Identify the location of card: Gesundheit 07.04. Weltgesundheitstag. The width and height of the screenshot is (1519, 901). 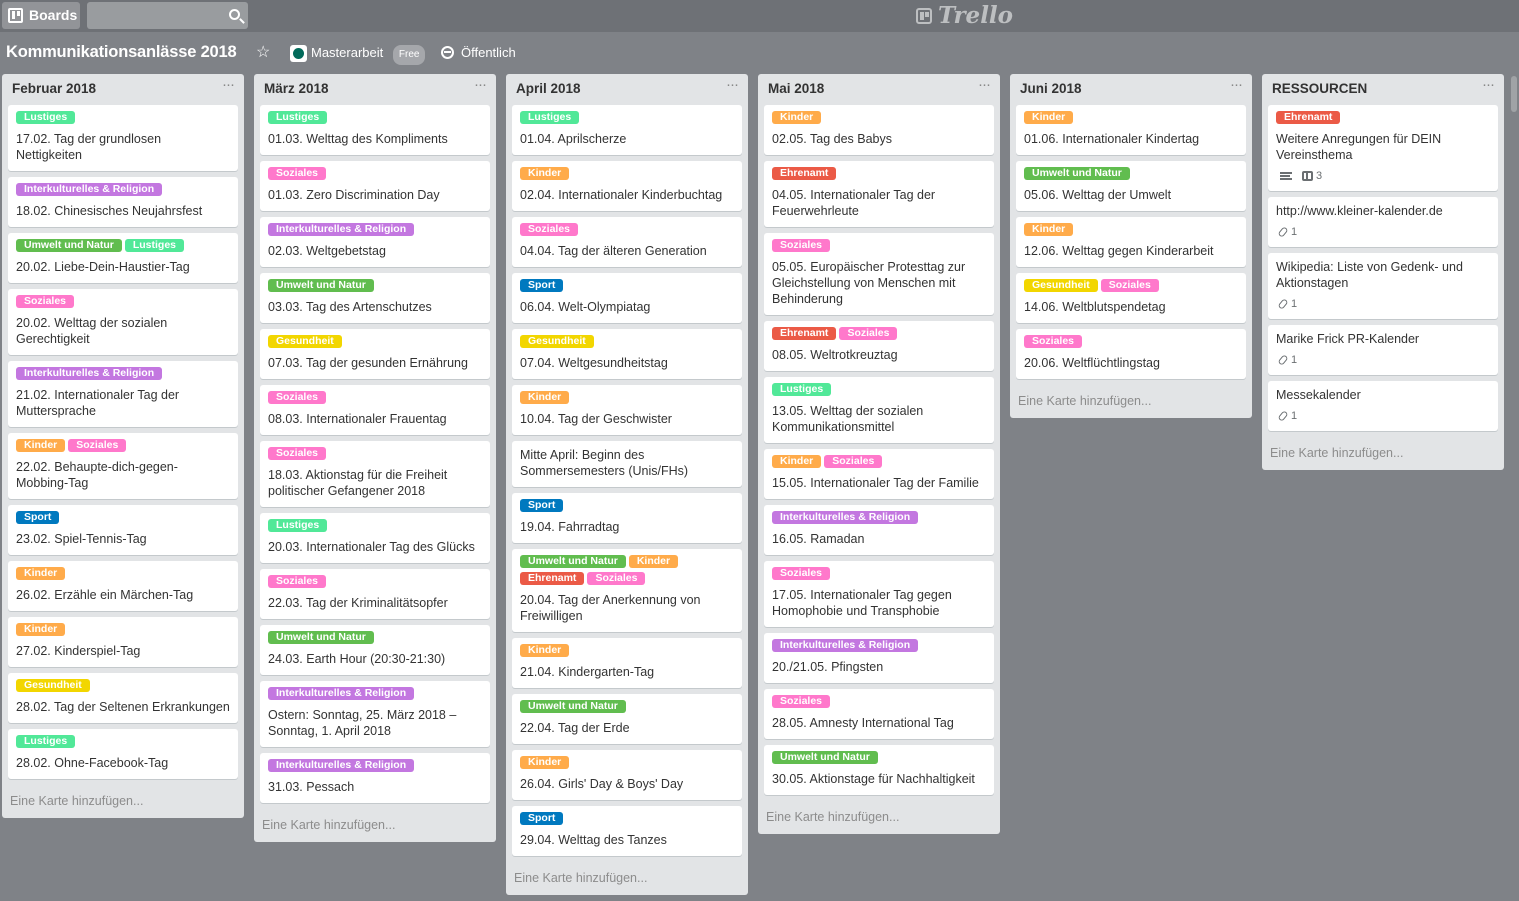
(627, 354).